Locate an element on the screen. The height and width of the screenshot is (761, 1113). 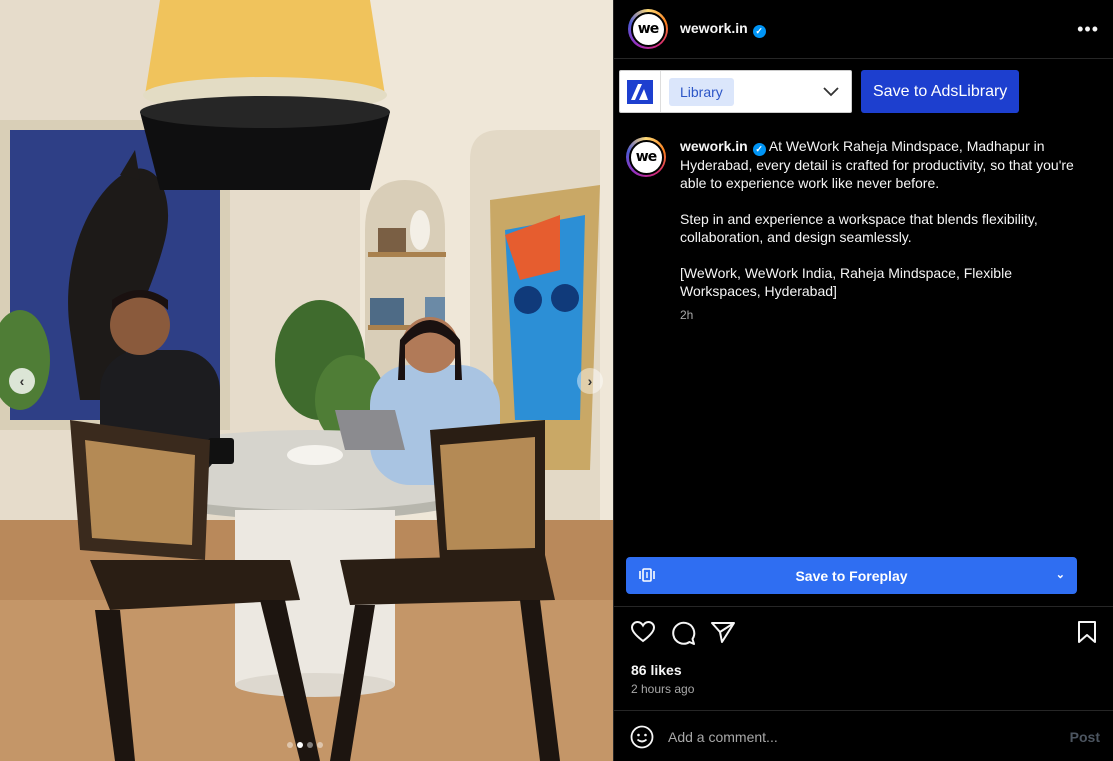
save-to-foreplay-label: Save to Foreplay is located at coordinates (851, 575).